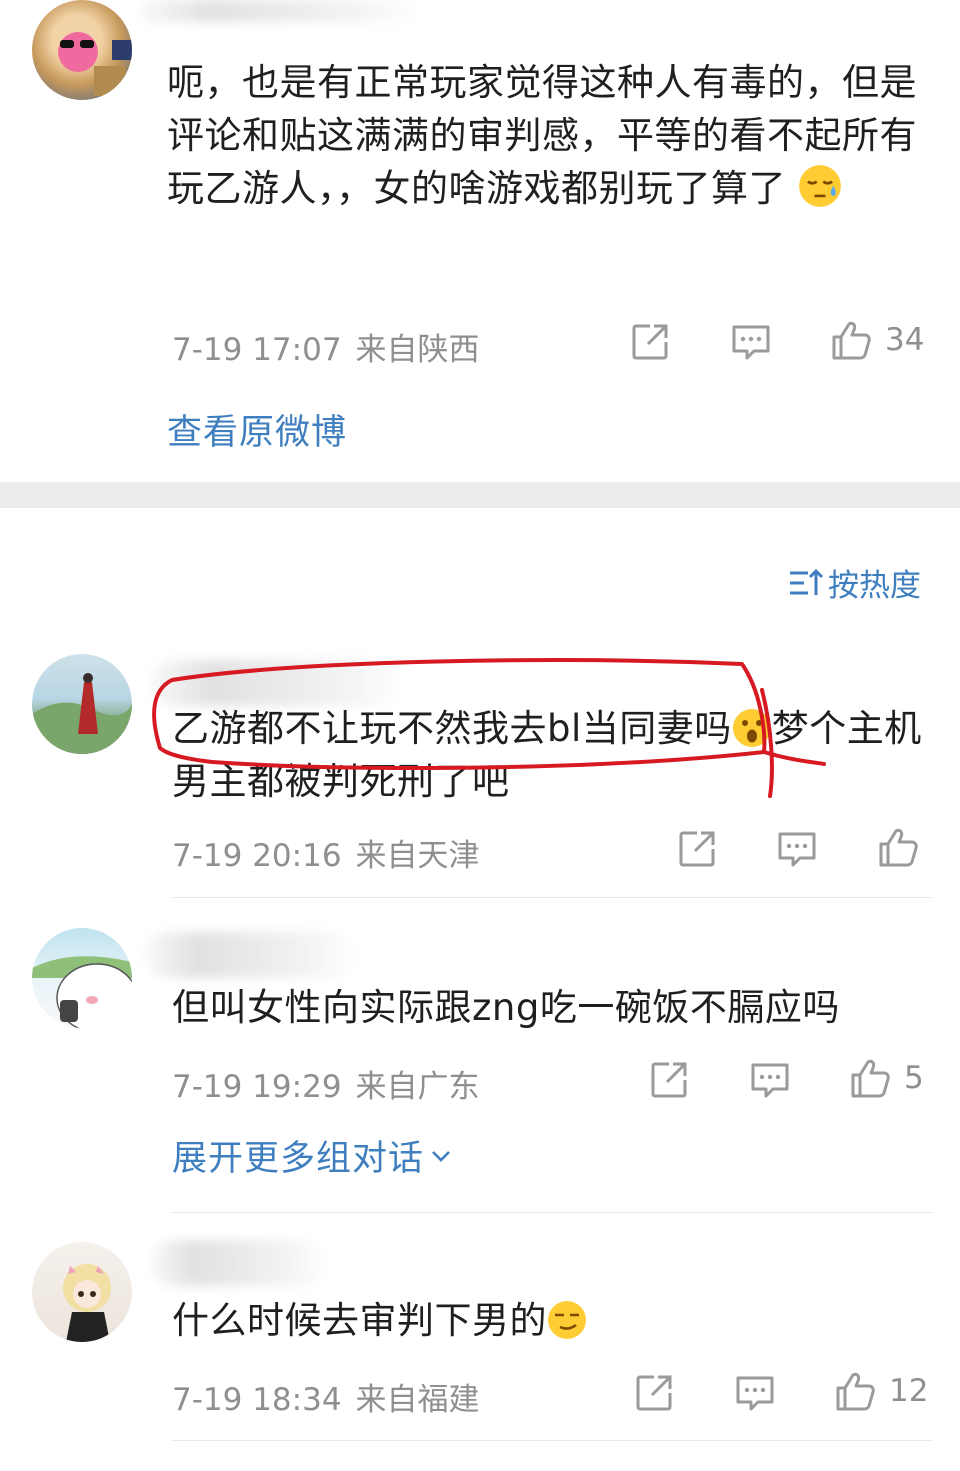  What do you see at coordinates (441, 1156) in the screenshot?
I see `chevron-down-icon` at bounding box center [441, 1156].